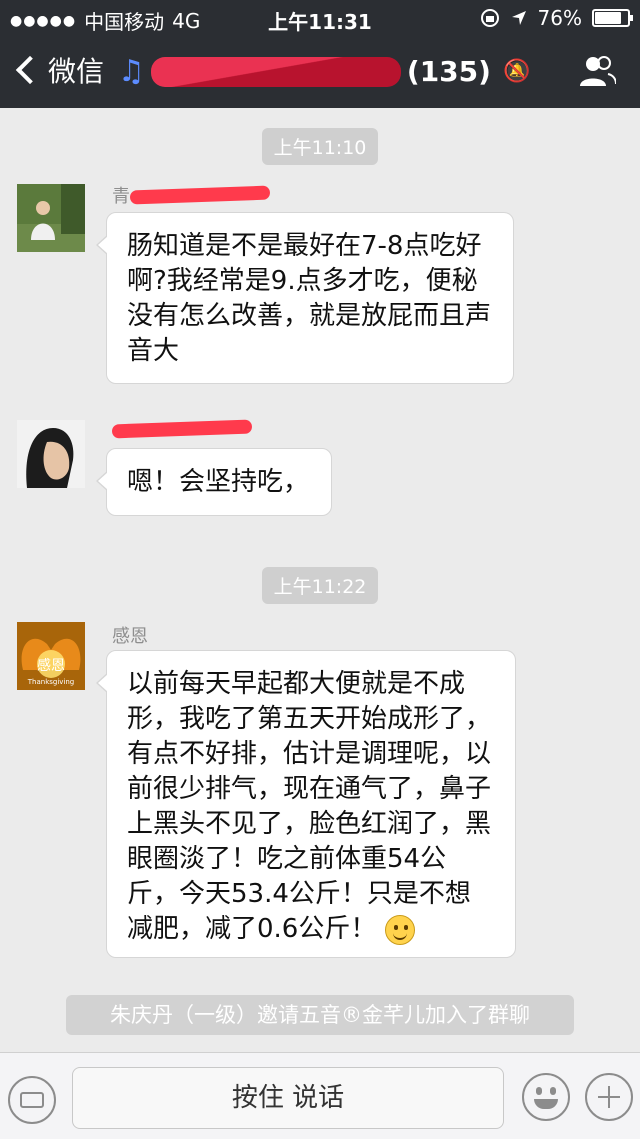 This screenshot has width=640, height=1139. What do you see at coordinates (51, 682) in the screenshot?
I see `svg-text: Thanksgiving` at bounding box center [51, 682].